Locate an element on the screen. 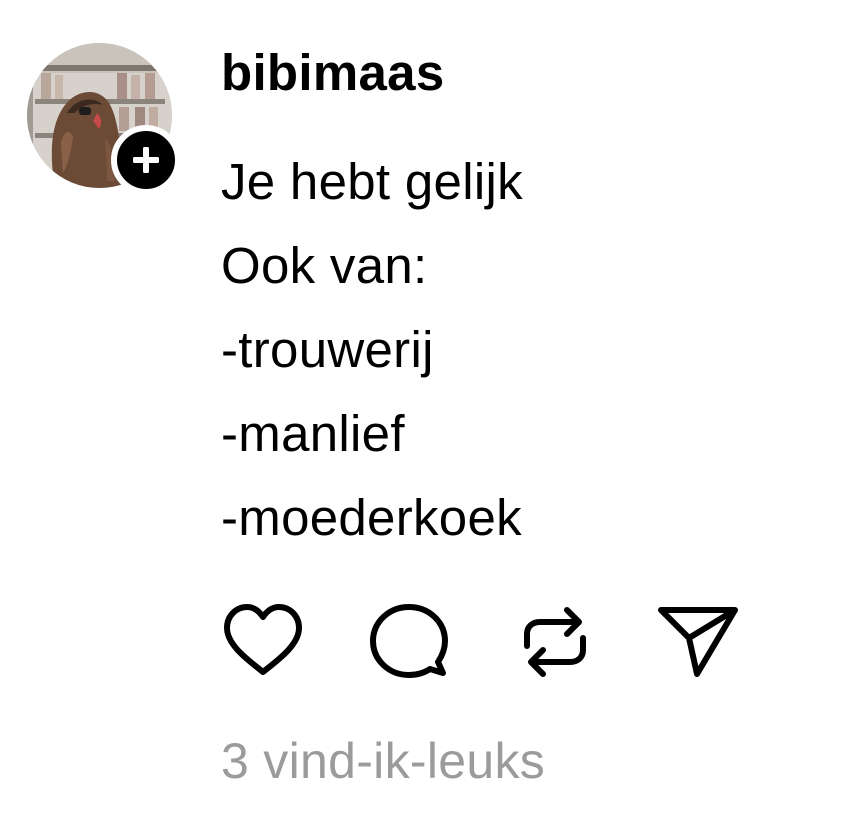 This screenshot has width=844, height=820. plus-icon is located at coordinates (146, 160).